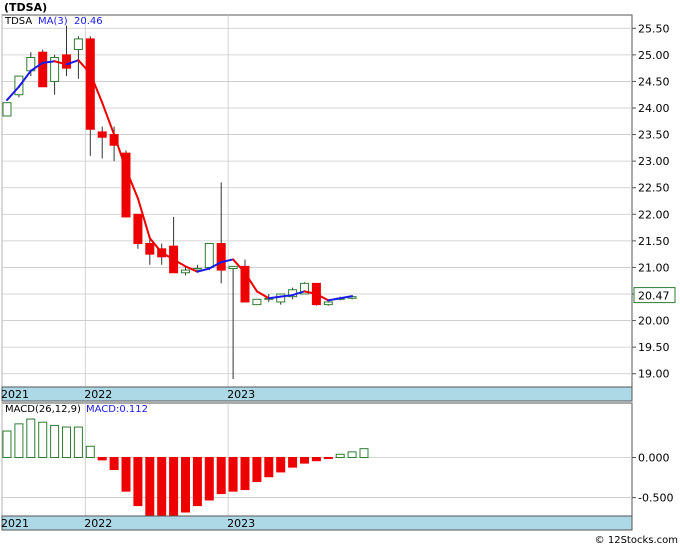 The height and width of the screenshot is (546, 680). What do you see at coordinates (654, 296) in the screenshot?
I see `last-price-label: 20.47` at bounding box center [654, 296].